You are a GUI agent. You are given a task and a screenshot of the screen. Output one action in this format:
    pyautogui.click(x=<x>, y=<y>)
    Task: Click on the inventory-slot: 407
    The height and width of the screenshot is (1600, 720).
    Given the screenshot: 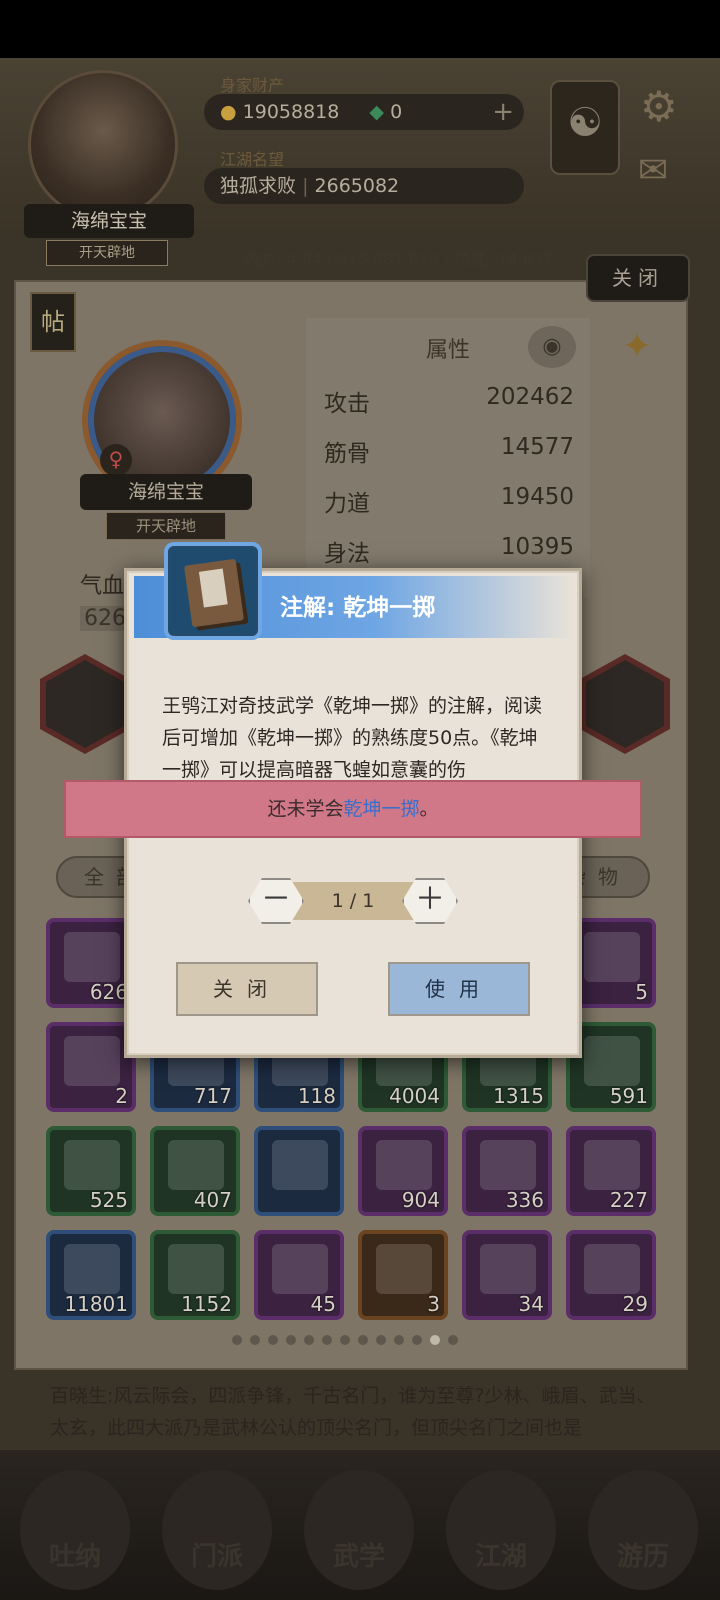 What is the action you would take?
    pyautogui.click(x=195, y=1171)
    